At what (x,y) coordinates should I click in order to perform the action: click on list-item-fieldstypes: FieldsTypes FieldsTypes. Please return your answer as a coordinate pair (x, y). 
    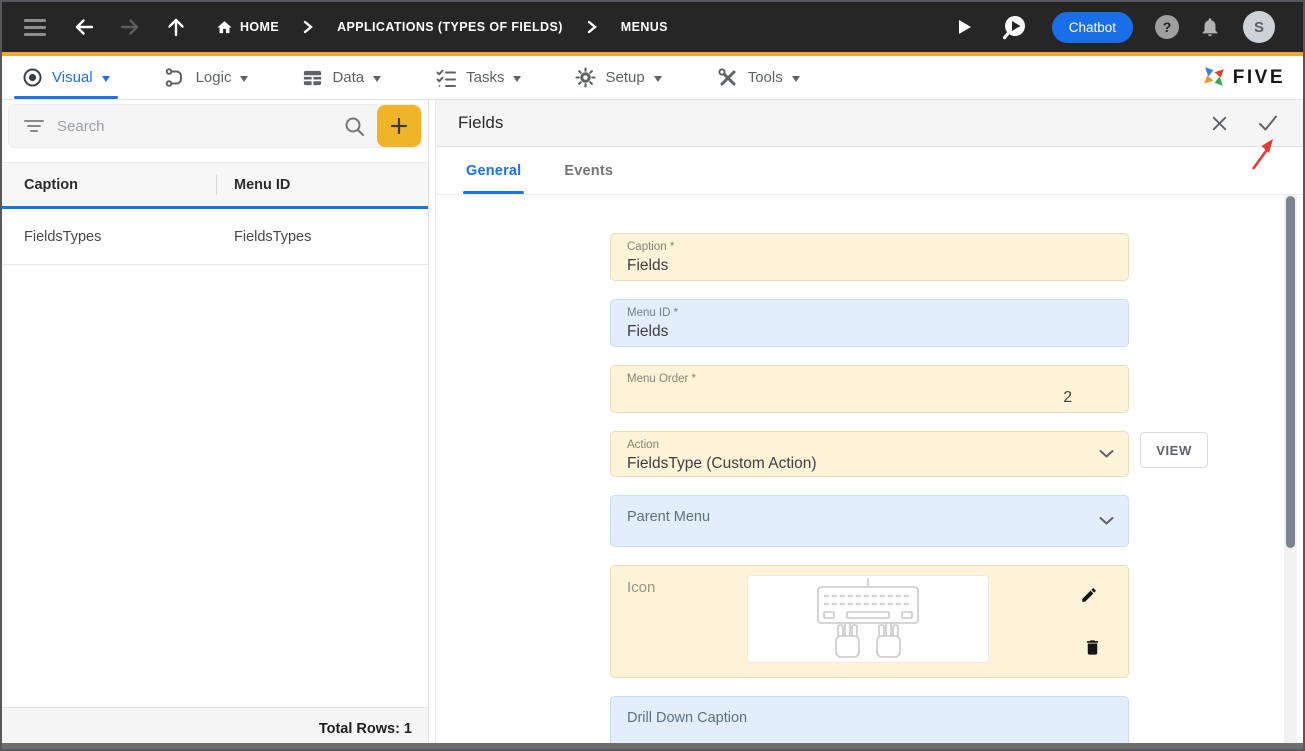
    Looking at the image, I should click on (215, 237).